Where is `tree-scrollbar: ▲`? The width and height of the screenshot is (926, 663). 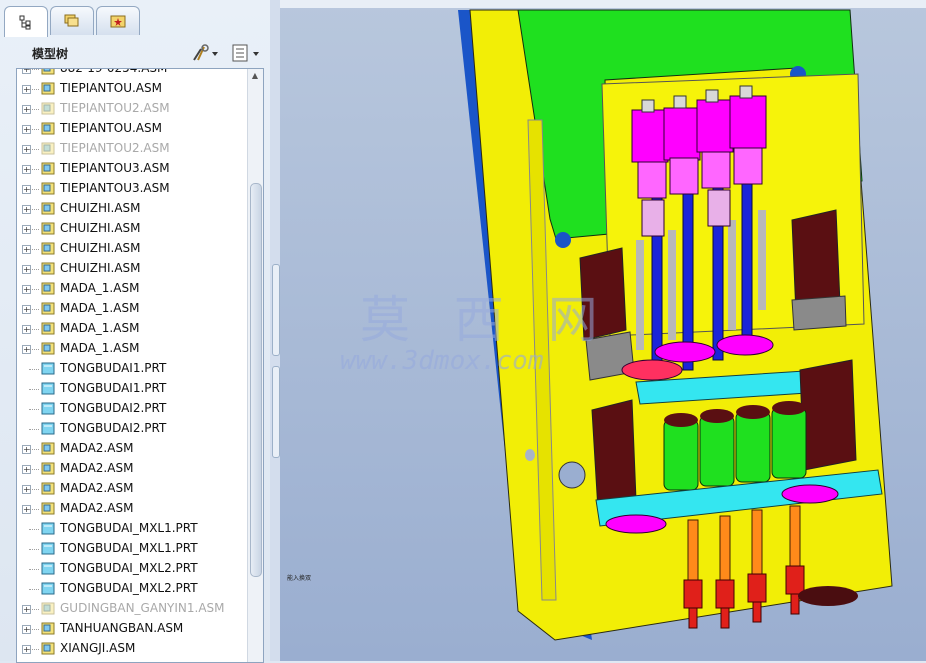 tree-scrollbar: ▲ is located at coordinates (255, 365).